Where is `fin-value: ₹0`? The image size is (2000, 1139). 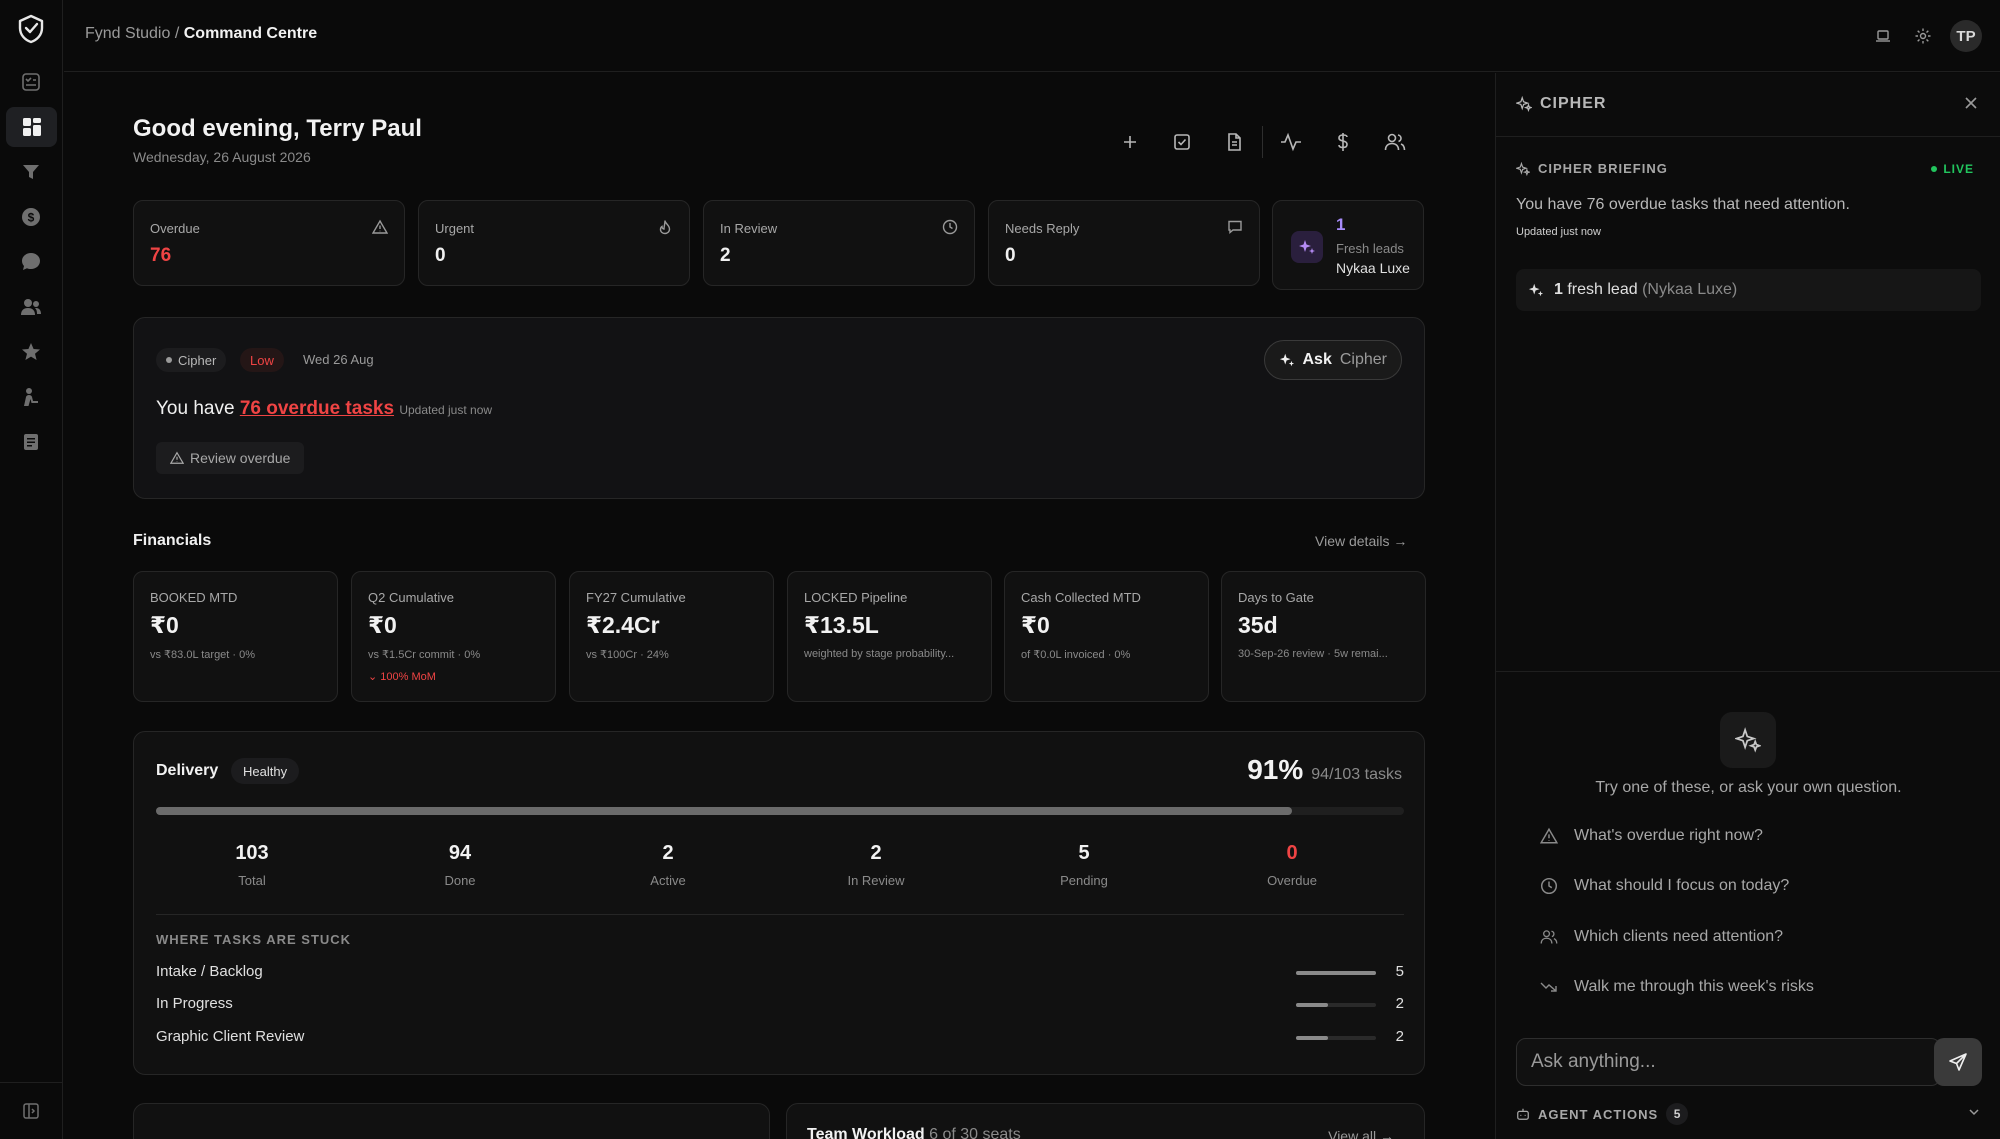 fin-value: ₹0 is located at coordinates (164, 625).